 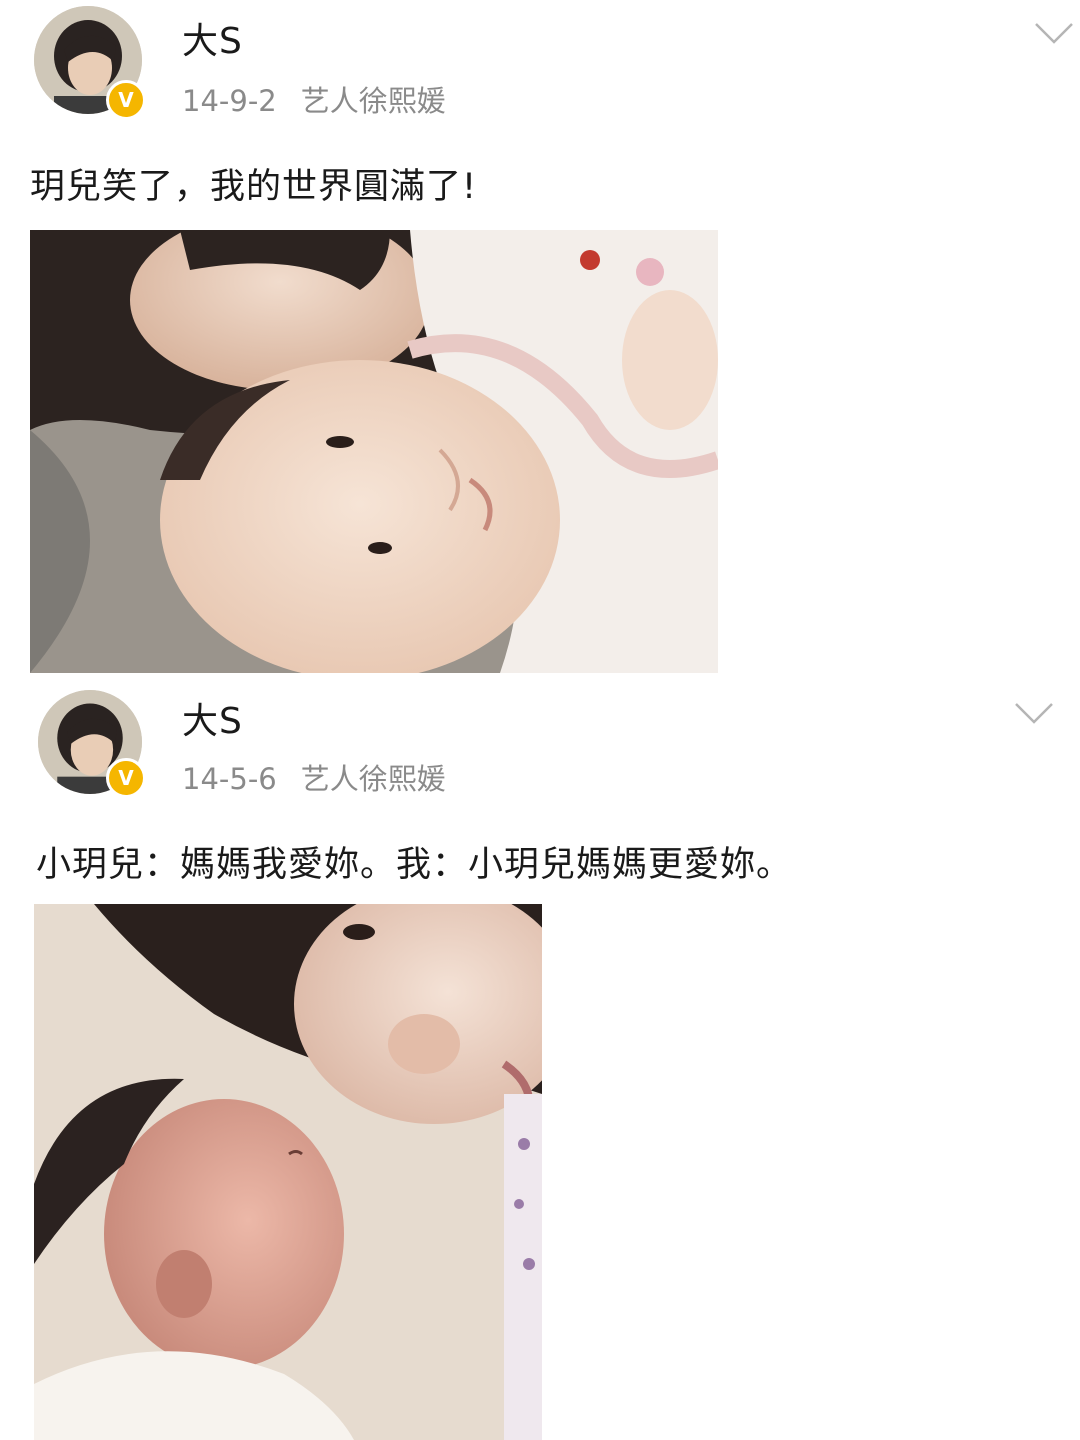 What do you see at coordinates (229, 779) in the screenshot?
I see `post-date: 14-5-6` at bounding box center [229, 779].